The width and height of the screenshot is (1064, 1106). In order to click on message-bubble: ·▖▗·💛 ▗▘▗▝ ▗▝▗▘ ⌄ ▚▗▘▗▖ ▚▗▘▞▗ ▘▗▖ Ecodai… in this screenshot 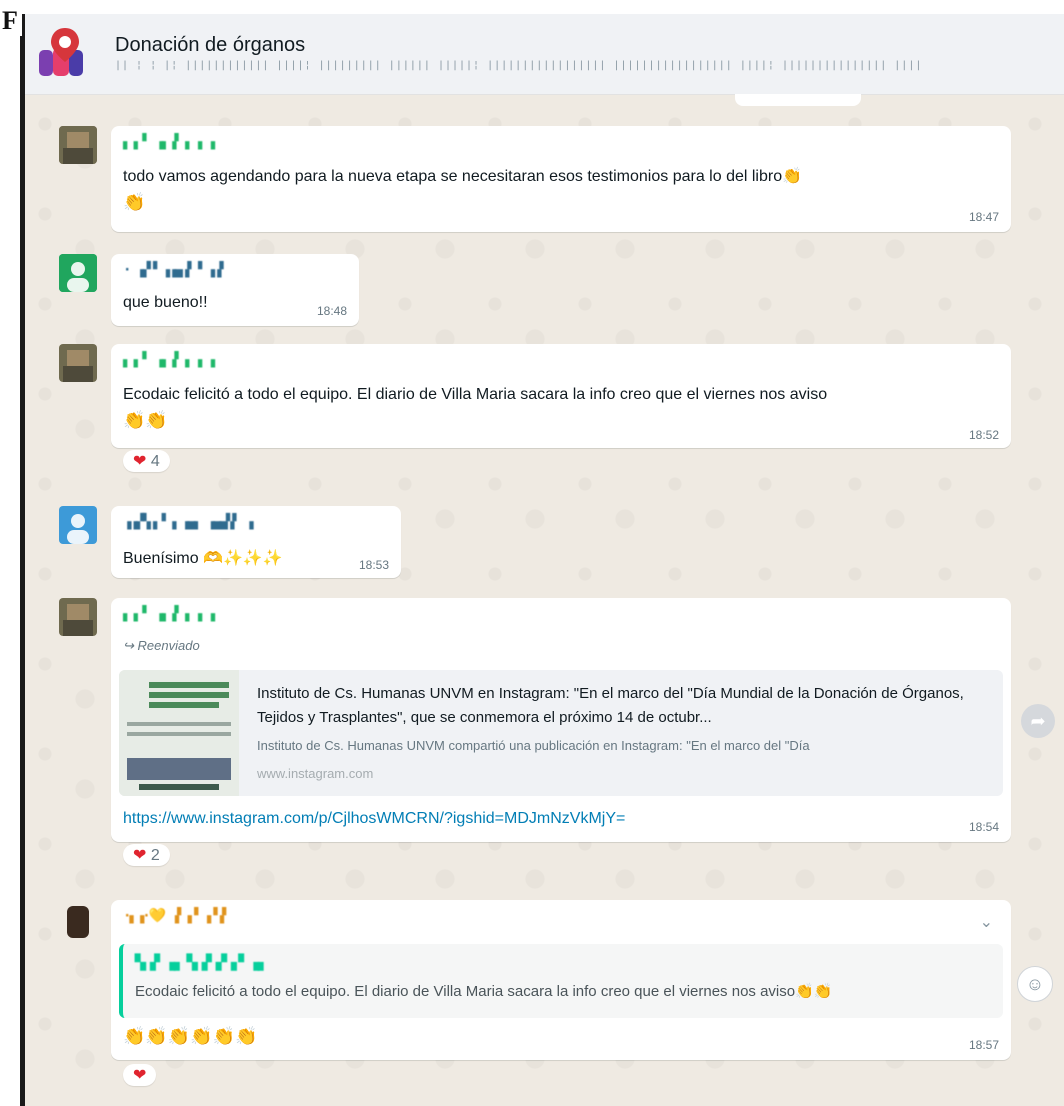, I will do `click(561, 980)`.